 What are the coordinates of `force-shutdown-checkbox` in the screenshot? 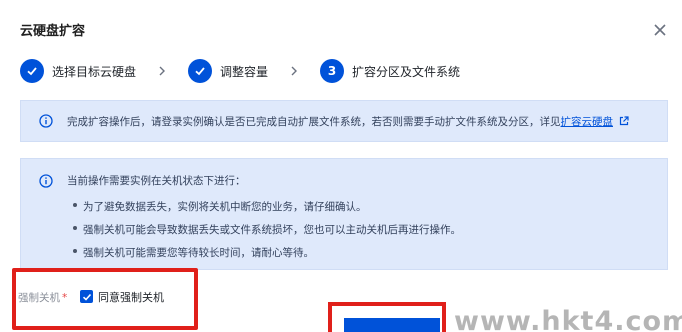 It's located at (86, 296).